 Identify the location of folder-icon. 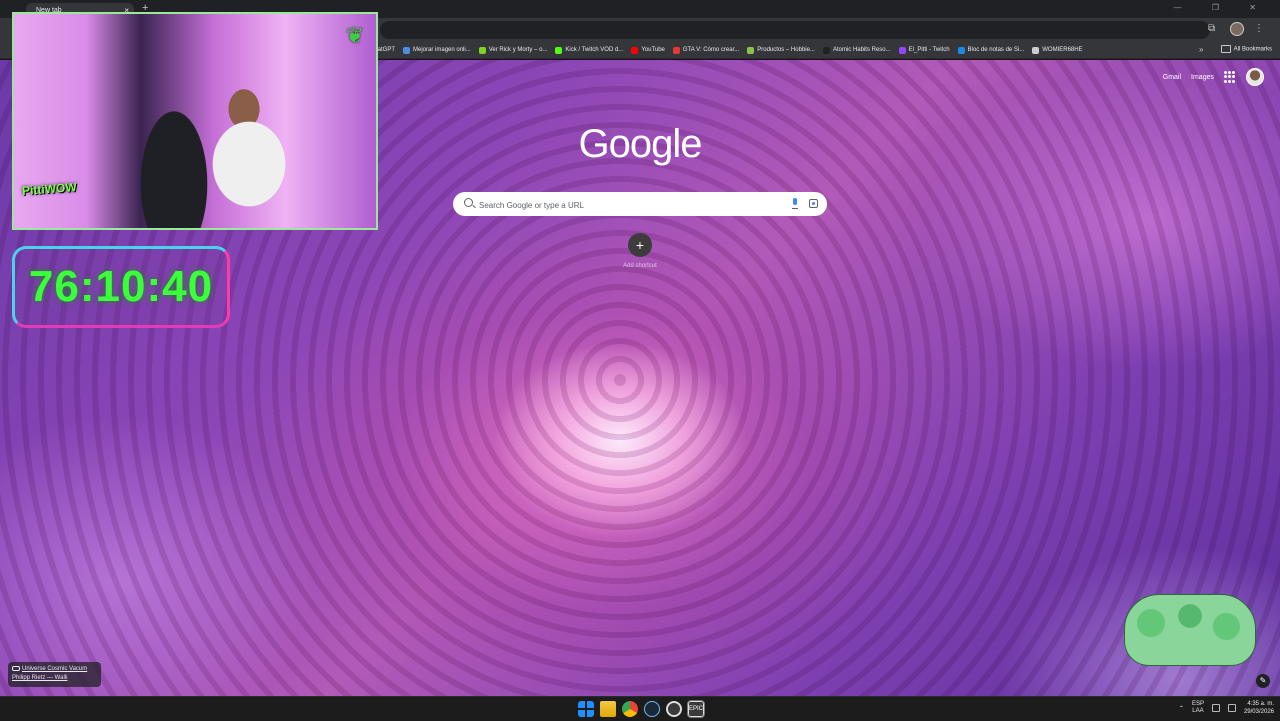
(1225, 49).